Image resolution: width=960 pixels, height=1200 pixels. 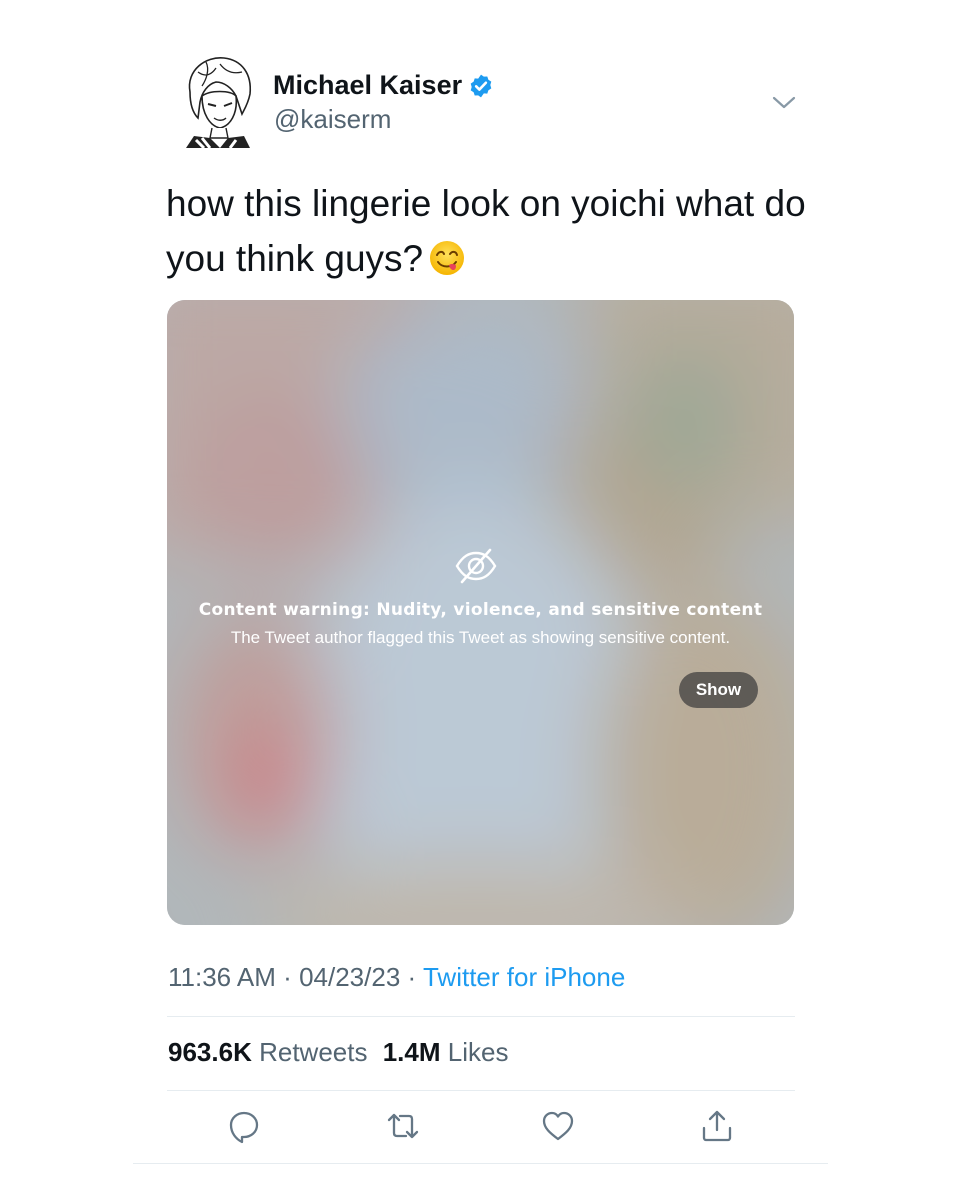 I want to click on like-button, so click(x=558, y=1126).